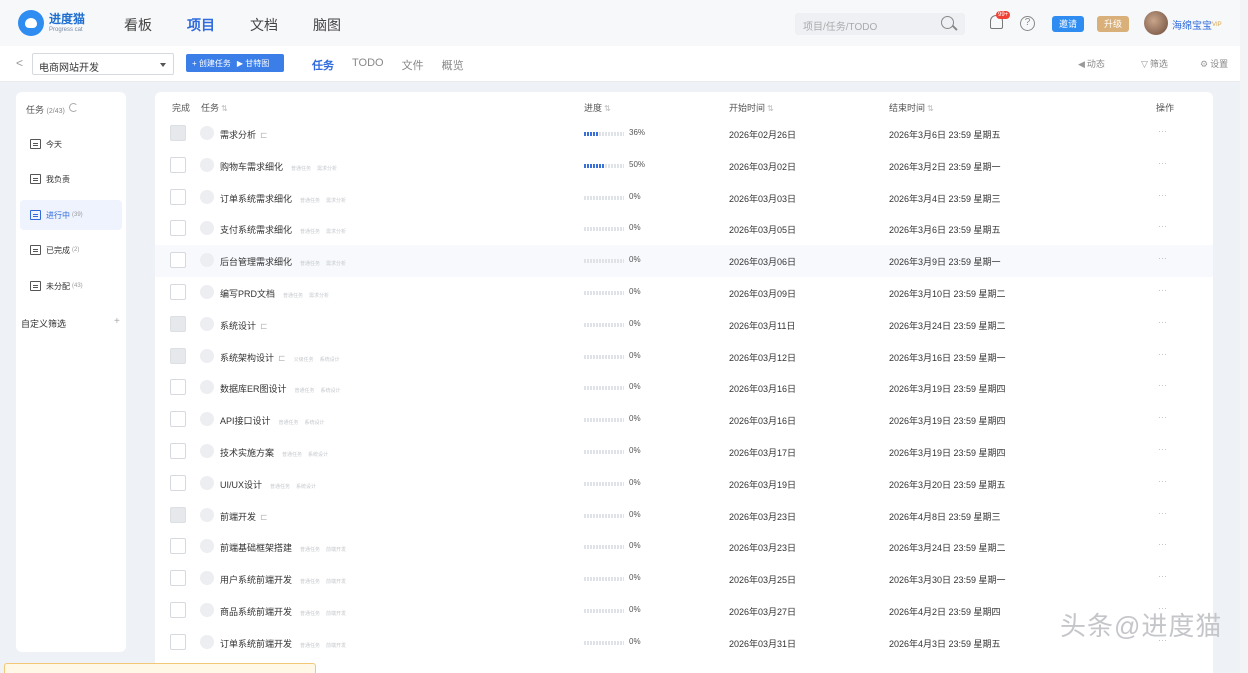  I want to click on gantt-button: ▶ 甘特图, so click(253, 63).